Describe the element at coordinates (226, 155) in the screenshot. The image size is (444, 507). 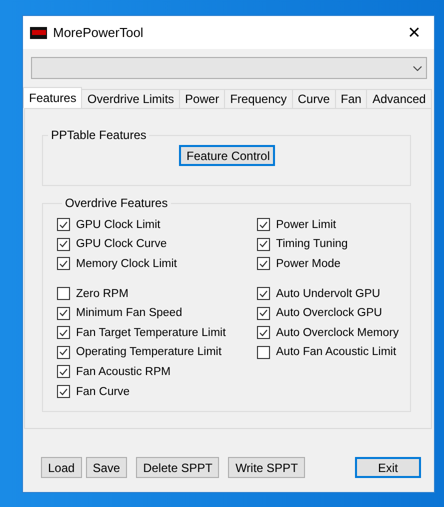
I see `feature-control-button: Feature Control` at that location.